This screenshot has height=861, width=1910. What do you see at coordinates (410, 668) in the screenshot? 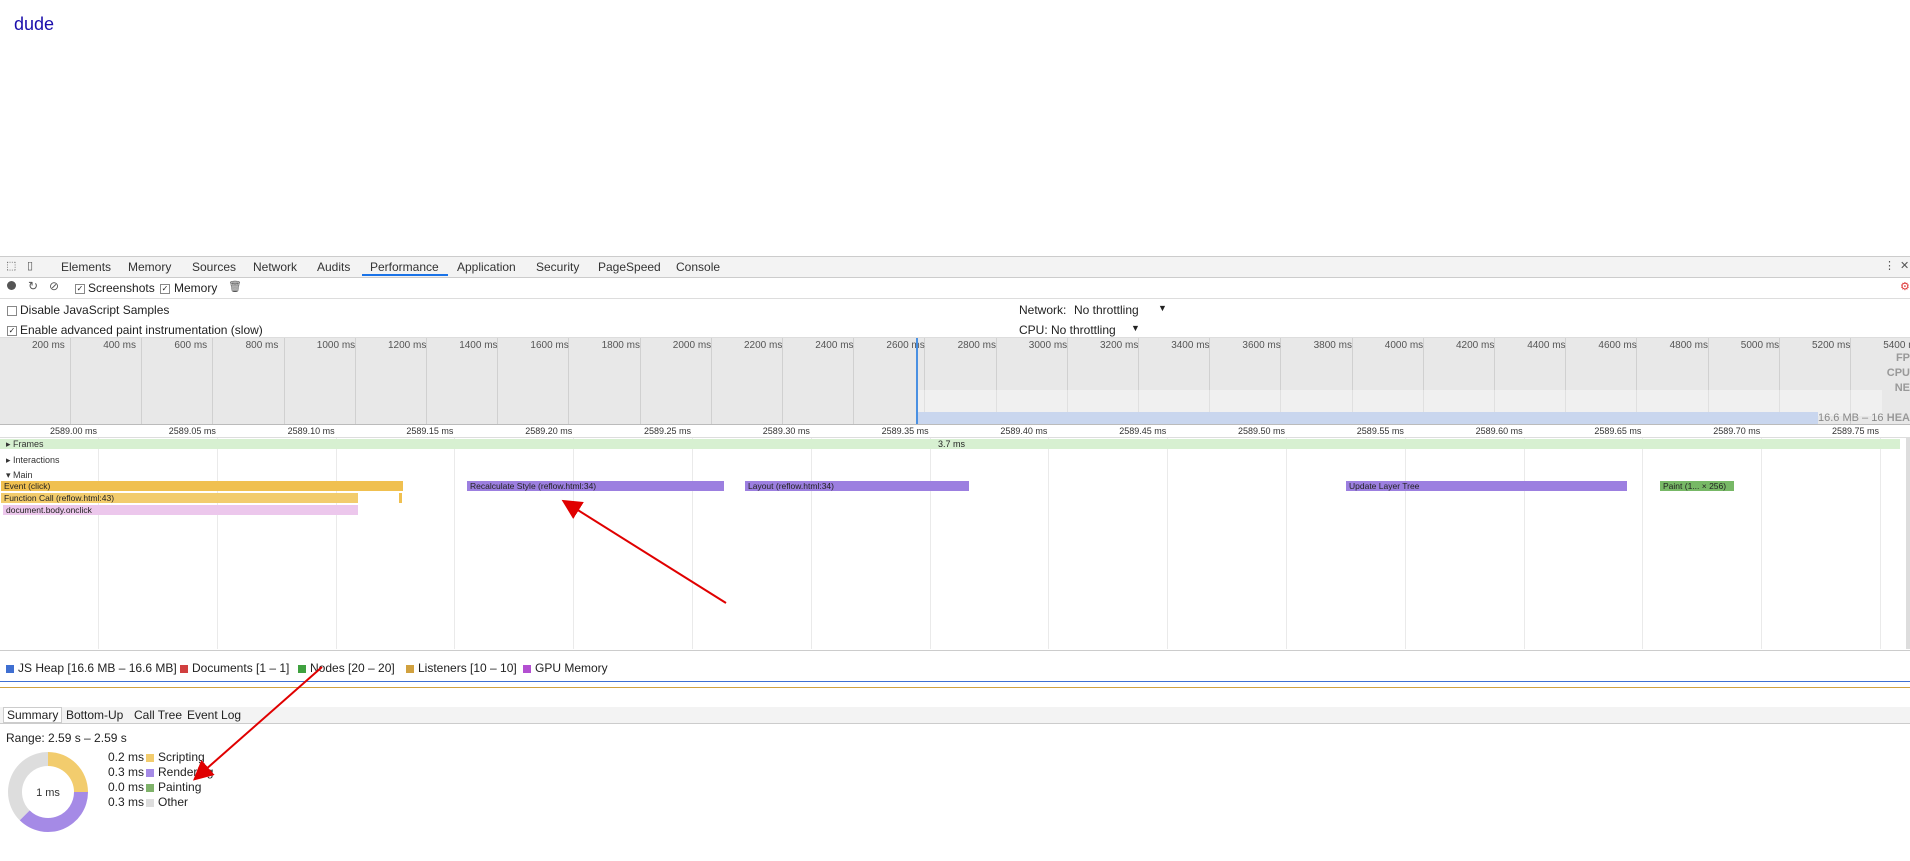
I see `listeners-checkbox` at bounding box center [410, 668].